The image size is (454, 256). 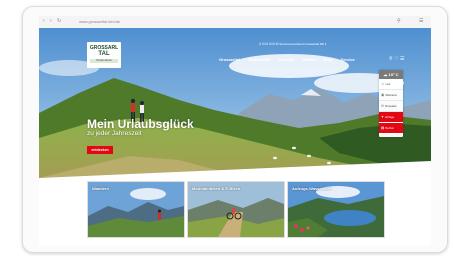 What do you see at coordinates (97, 21) in the screenshot?
I see `url-host: www.grossarltal.info` at bounding box center [97, 21].